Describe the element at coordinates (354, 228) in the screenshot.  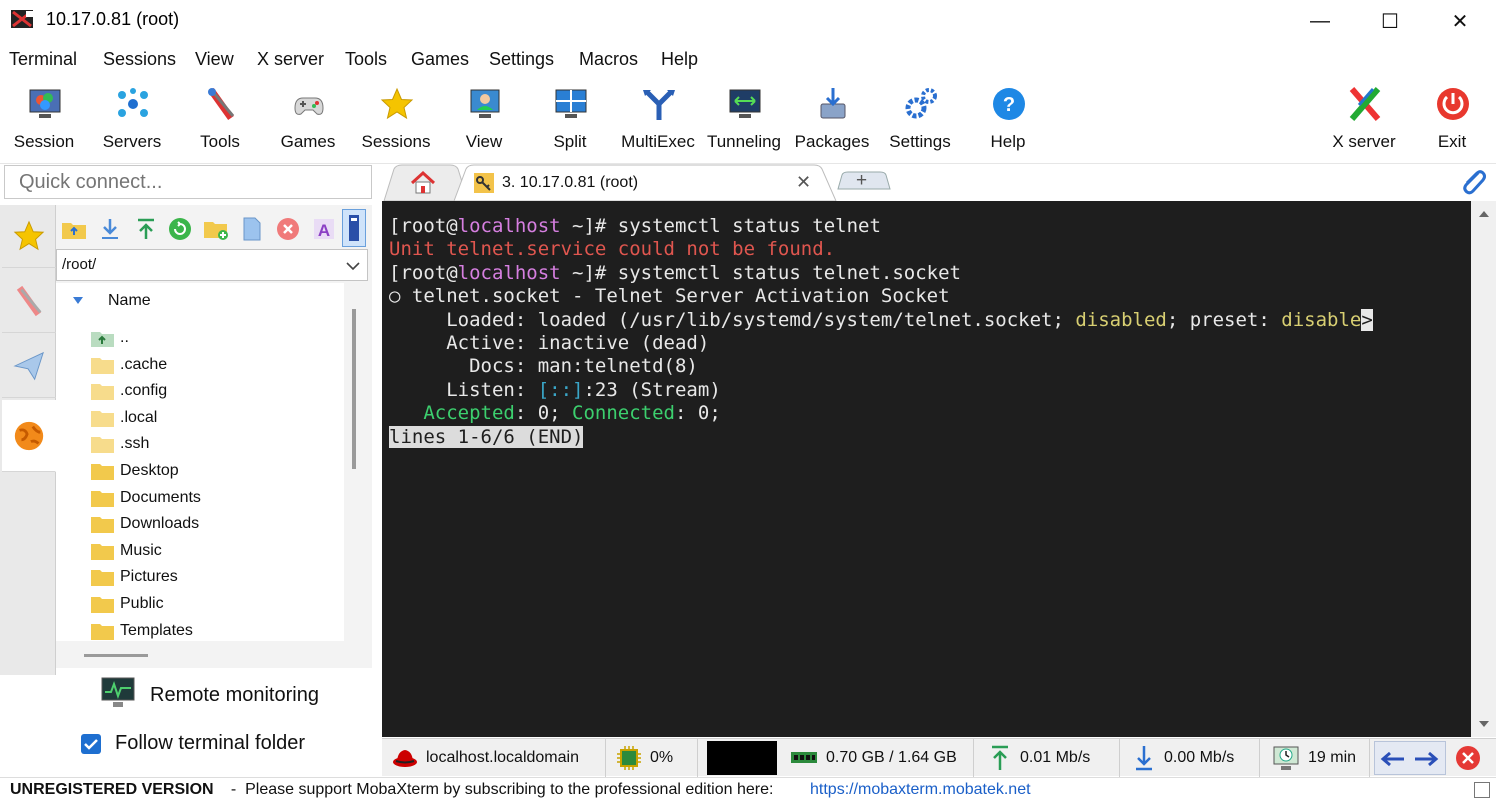
I see `attributes-button` at that location.